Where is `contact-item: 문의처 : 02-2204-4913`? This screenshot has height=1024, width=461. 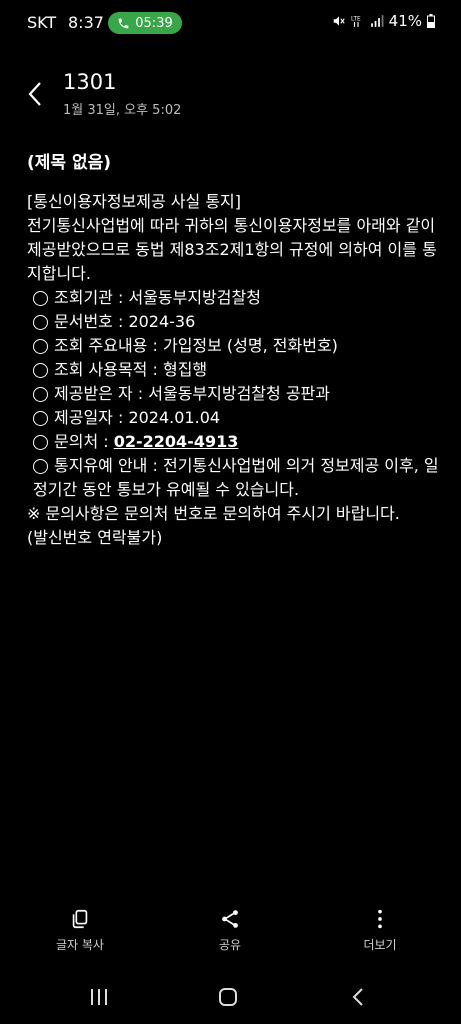
contact-item: 문의처 : 02-2204-4913 is located at coordinates (233, 442).